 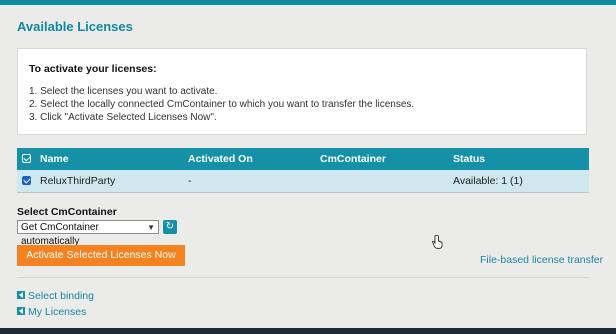 I want to click on my-licenses-label: My Licenses, so click(x=57, y=312).